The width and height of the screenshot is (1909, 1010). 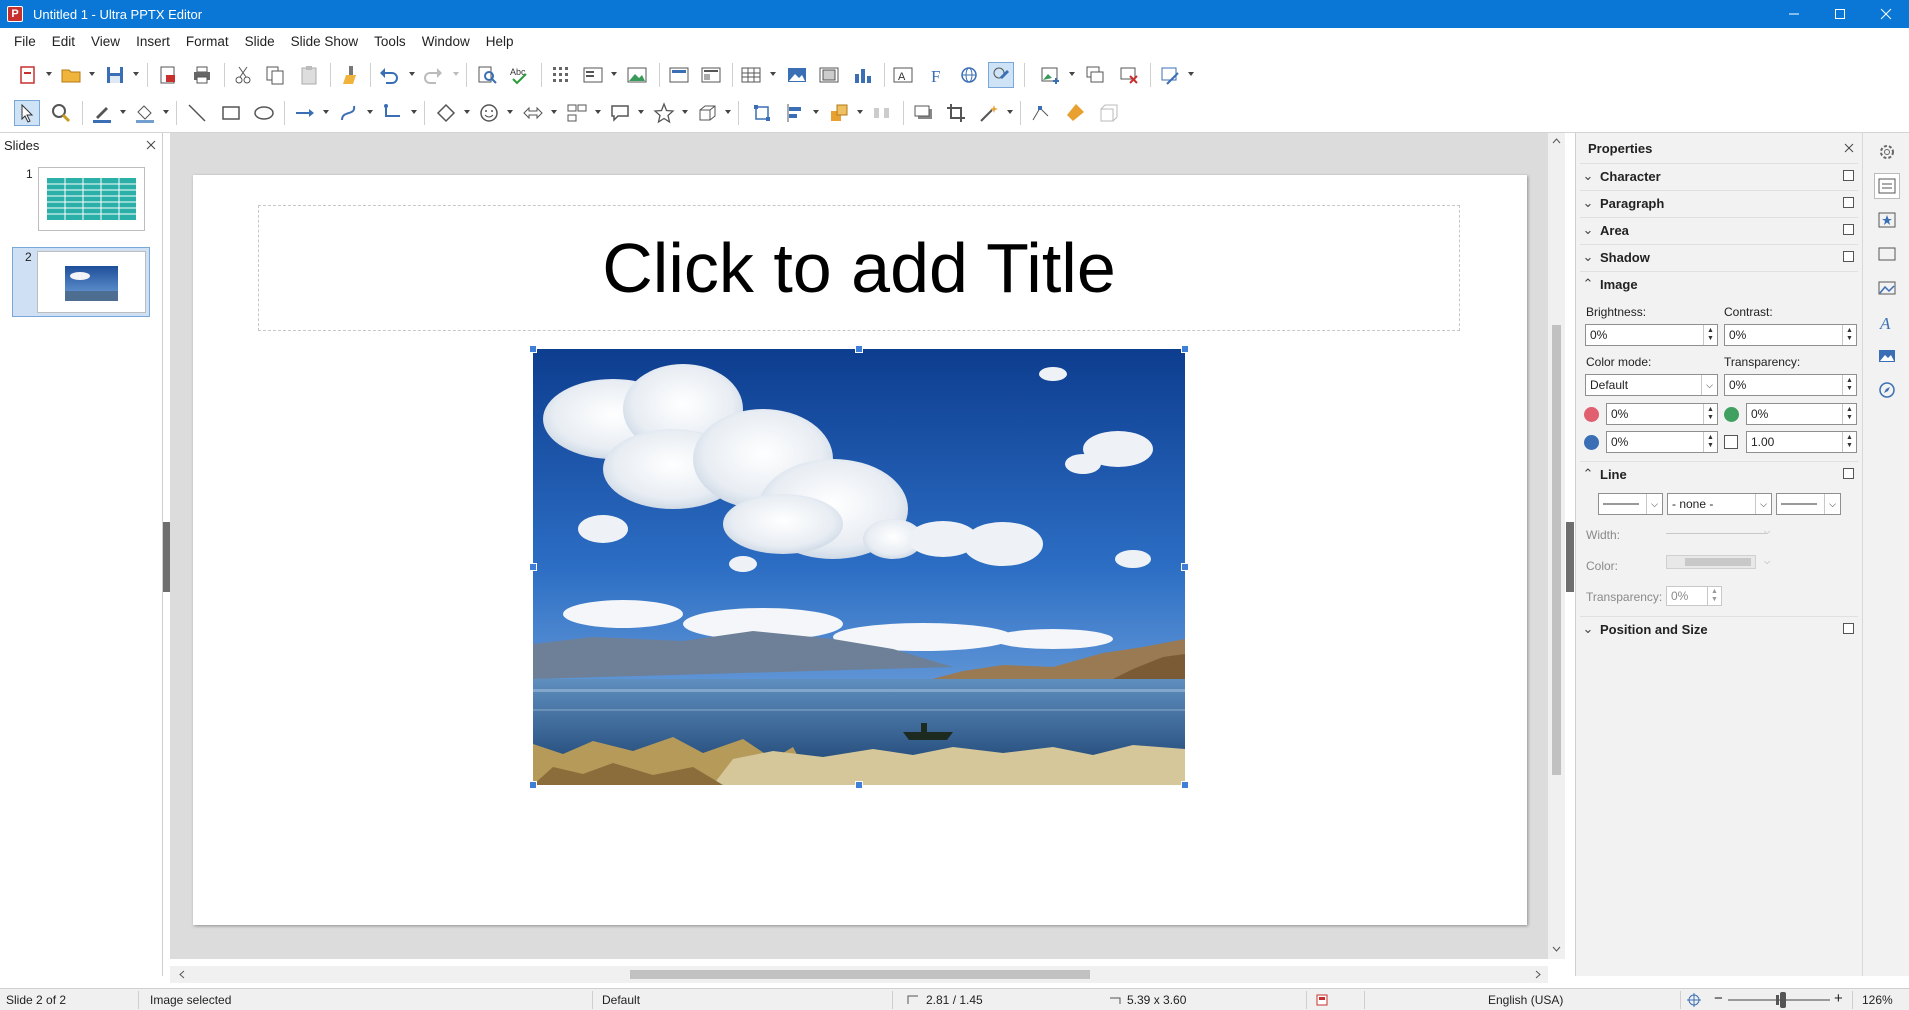 I want to click on maximize-button, so click(x=1840, y=14).